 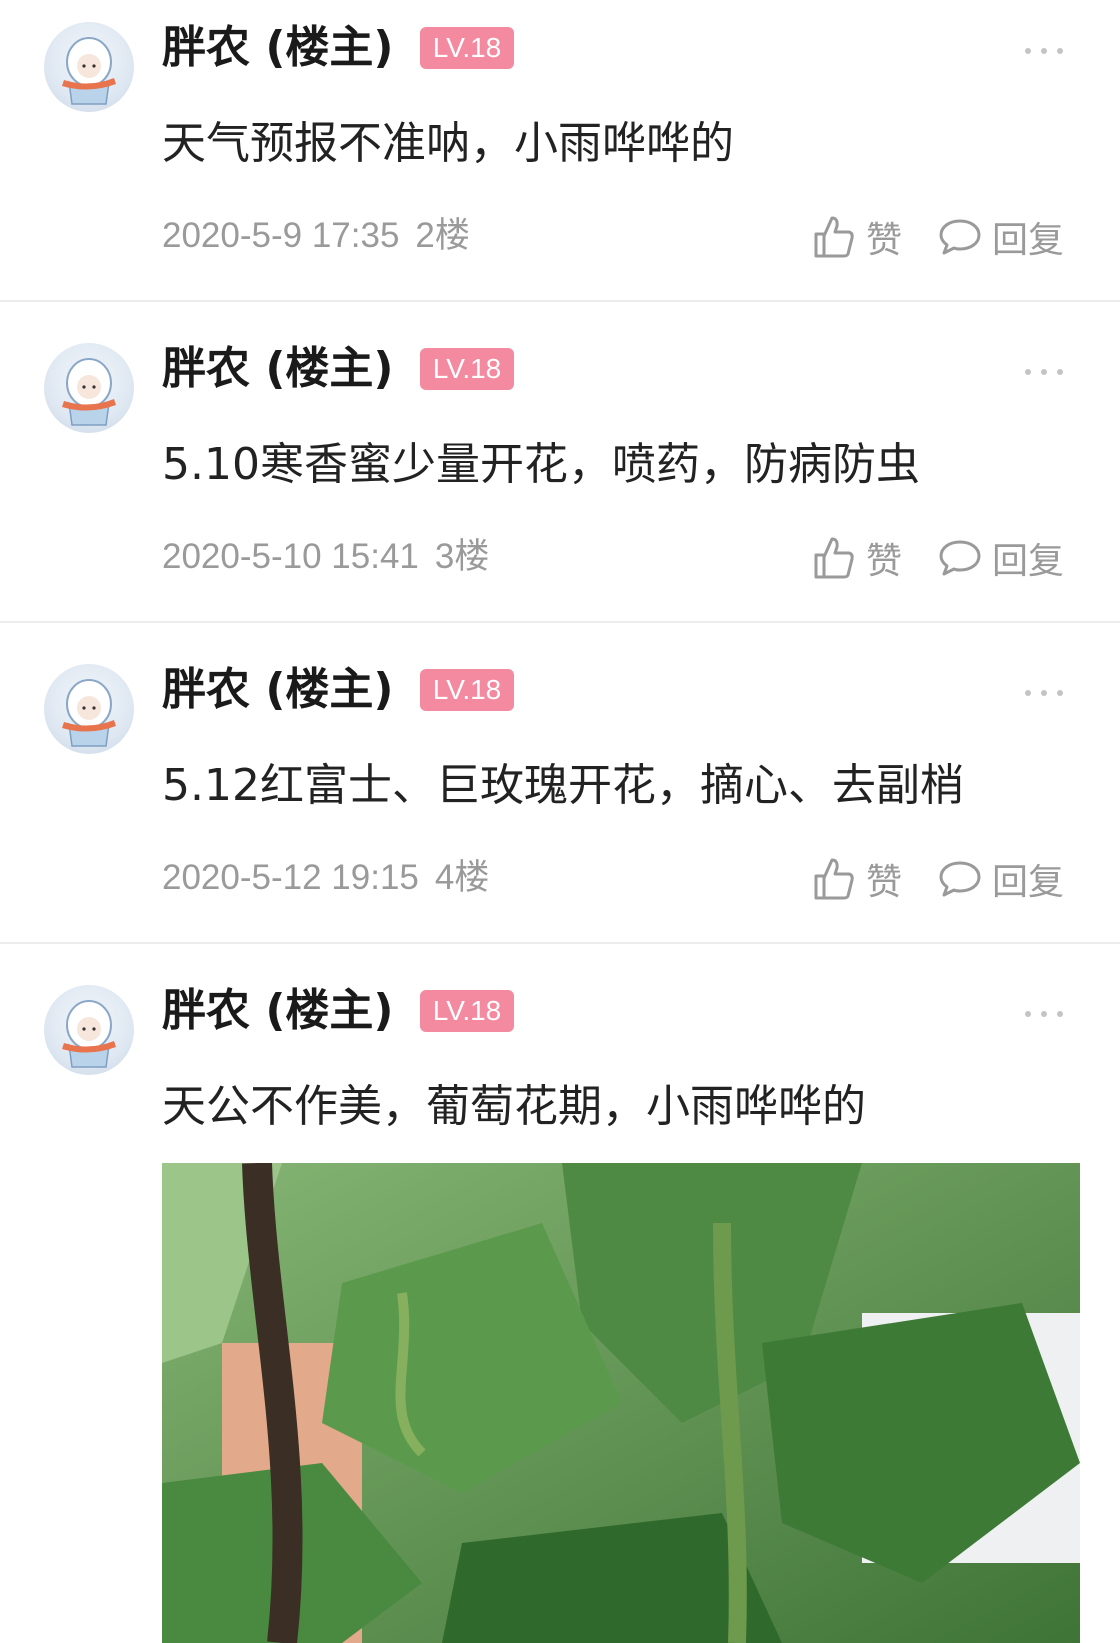 I want to click on post-content: 天气预报不准呐，小雨哗哗的, so click(x=448, y=143).